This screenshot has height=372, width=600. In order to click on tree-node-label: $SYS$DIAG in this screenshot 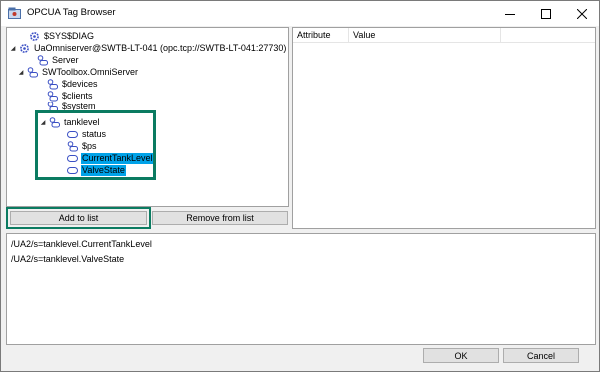, I will do `click(69, 35)`.